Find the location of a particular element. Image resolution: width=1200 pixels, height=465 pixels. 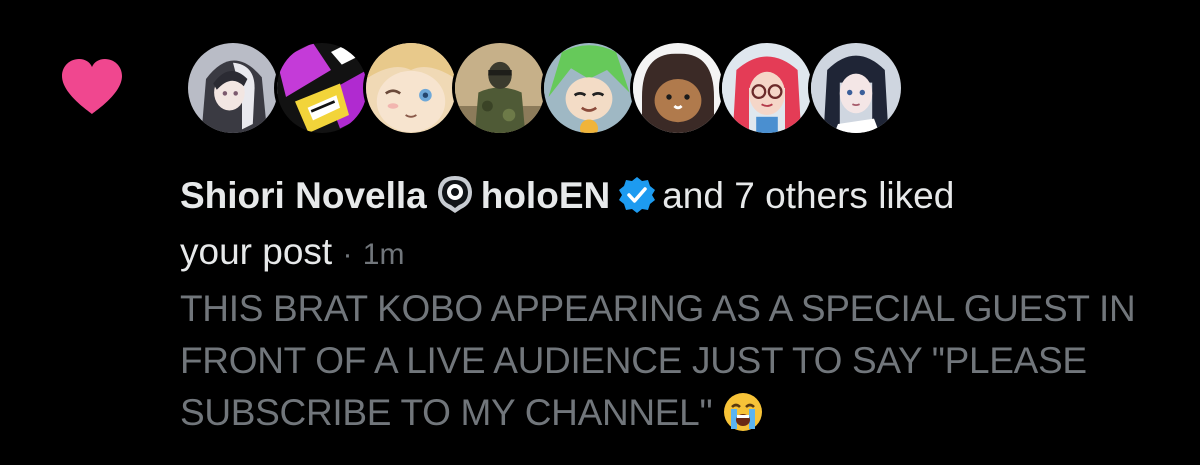

user-name: Shiori Novella is located at coordinates (303, 195).